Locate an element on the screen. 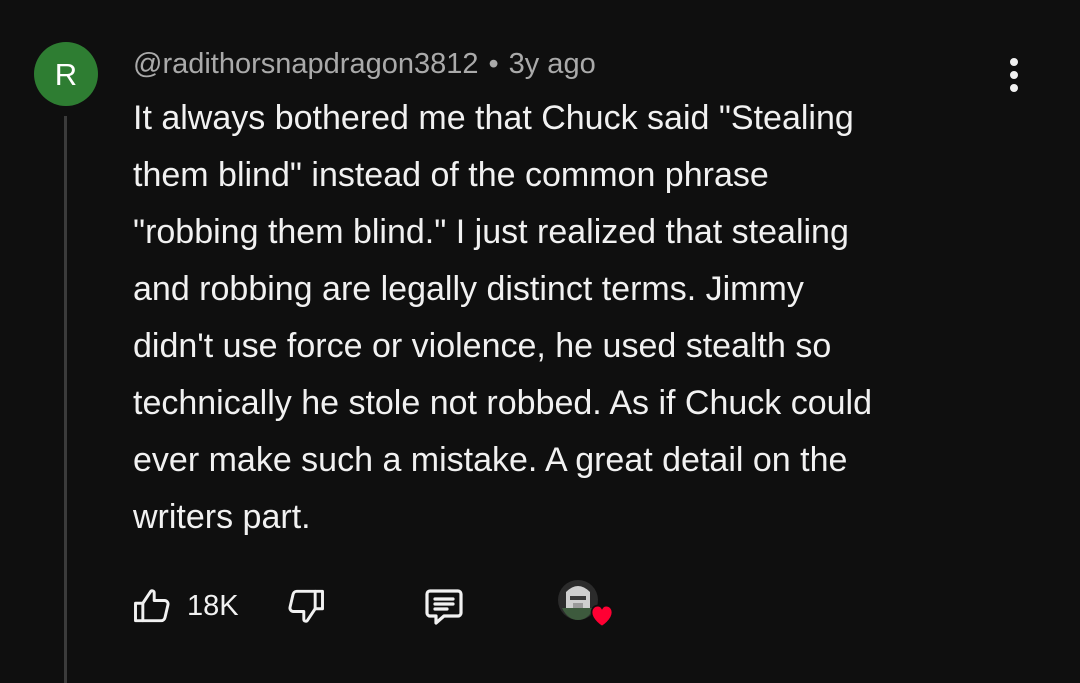 This screenshot has width=1080, height=683. like-button is located at coordinates (152, 606).